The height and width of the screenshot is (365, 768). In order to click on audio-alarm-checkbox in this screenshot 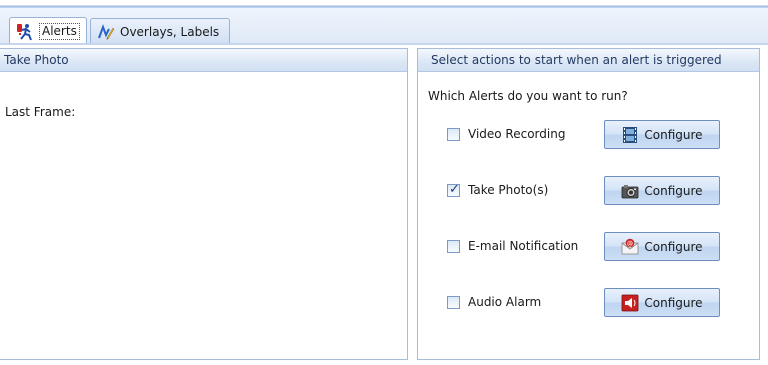, I will do `click(453, 302)`.